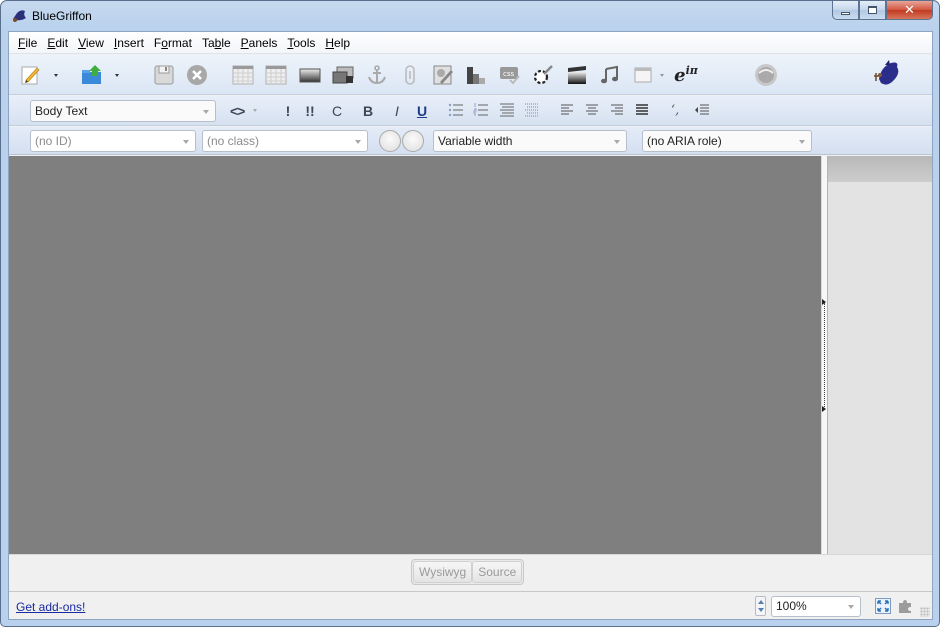 The width and height of the screenshot is (940, 627). Describe the element at coordinates (727, 141) in the screenshot. I see `aria-role-select: (no ARIA role)` at that location.